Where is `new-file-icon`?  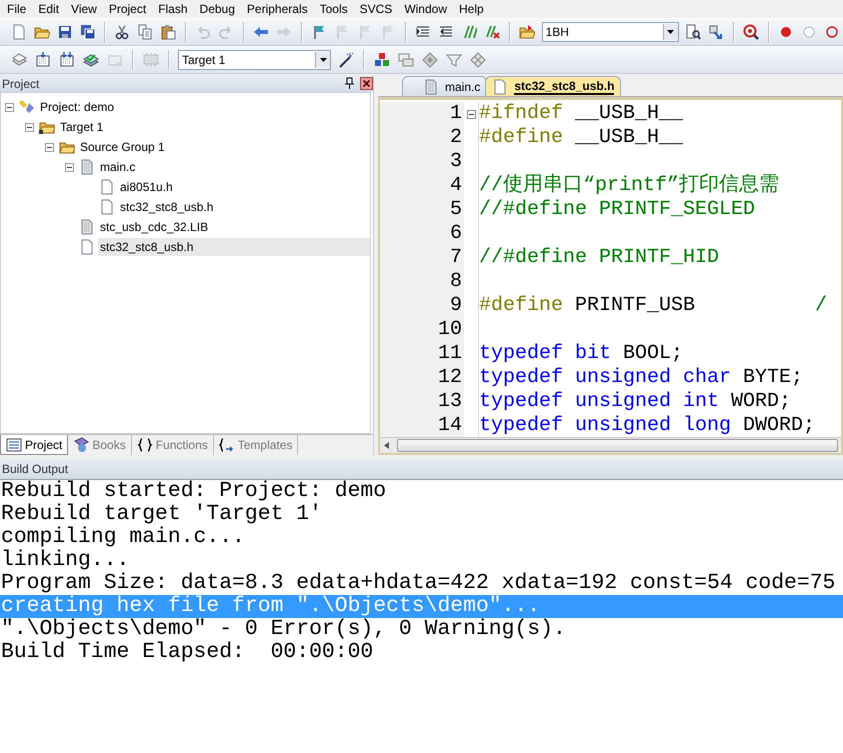
new-file-icon is located at coordinates (18, 32).